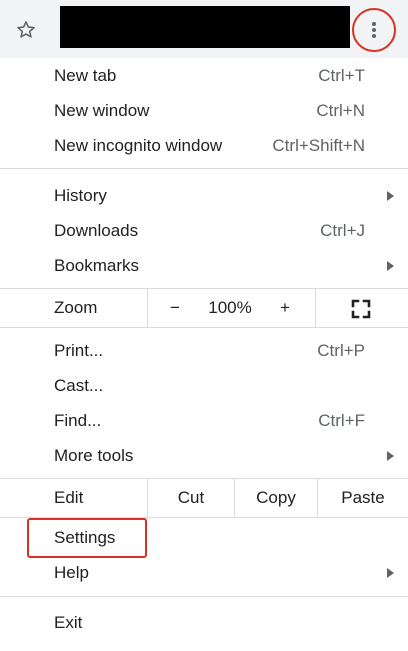 This screenshot has height=651, width=408. What do you see at coordinates (204, 265) in the screenshot?
I see `menu-item-bookmarks: Bookmarks` at bounding box center [204, 265].